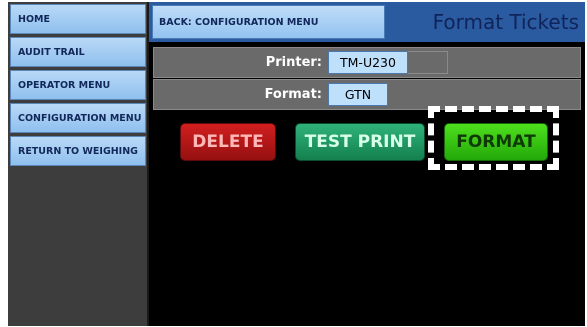 The image size is (587, 327). Describe the element at coordinates (293, 94) in the screenshot. I see `format-label: Format:` at that location.